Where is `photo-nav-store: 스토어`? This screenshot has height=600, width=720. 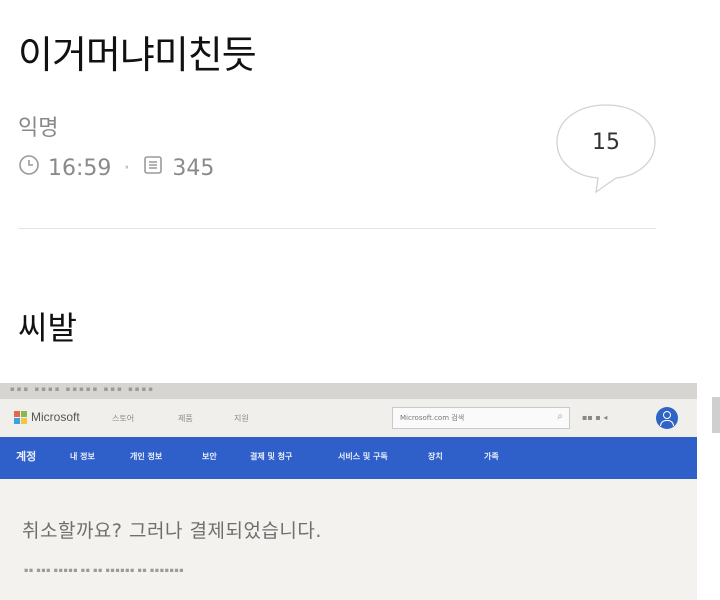 photo-nav-store: 스토어 is located at coordinates (123, 418).